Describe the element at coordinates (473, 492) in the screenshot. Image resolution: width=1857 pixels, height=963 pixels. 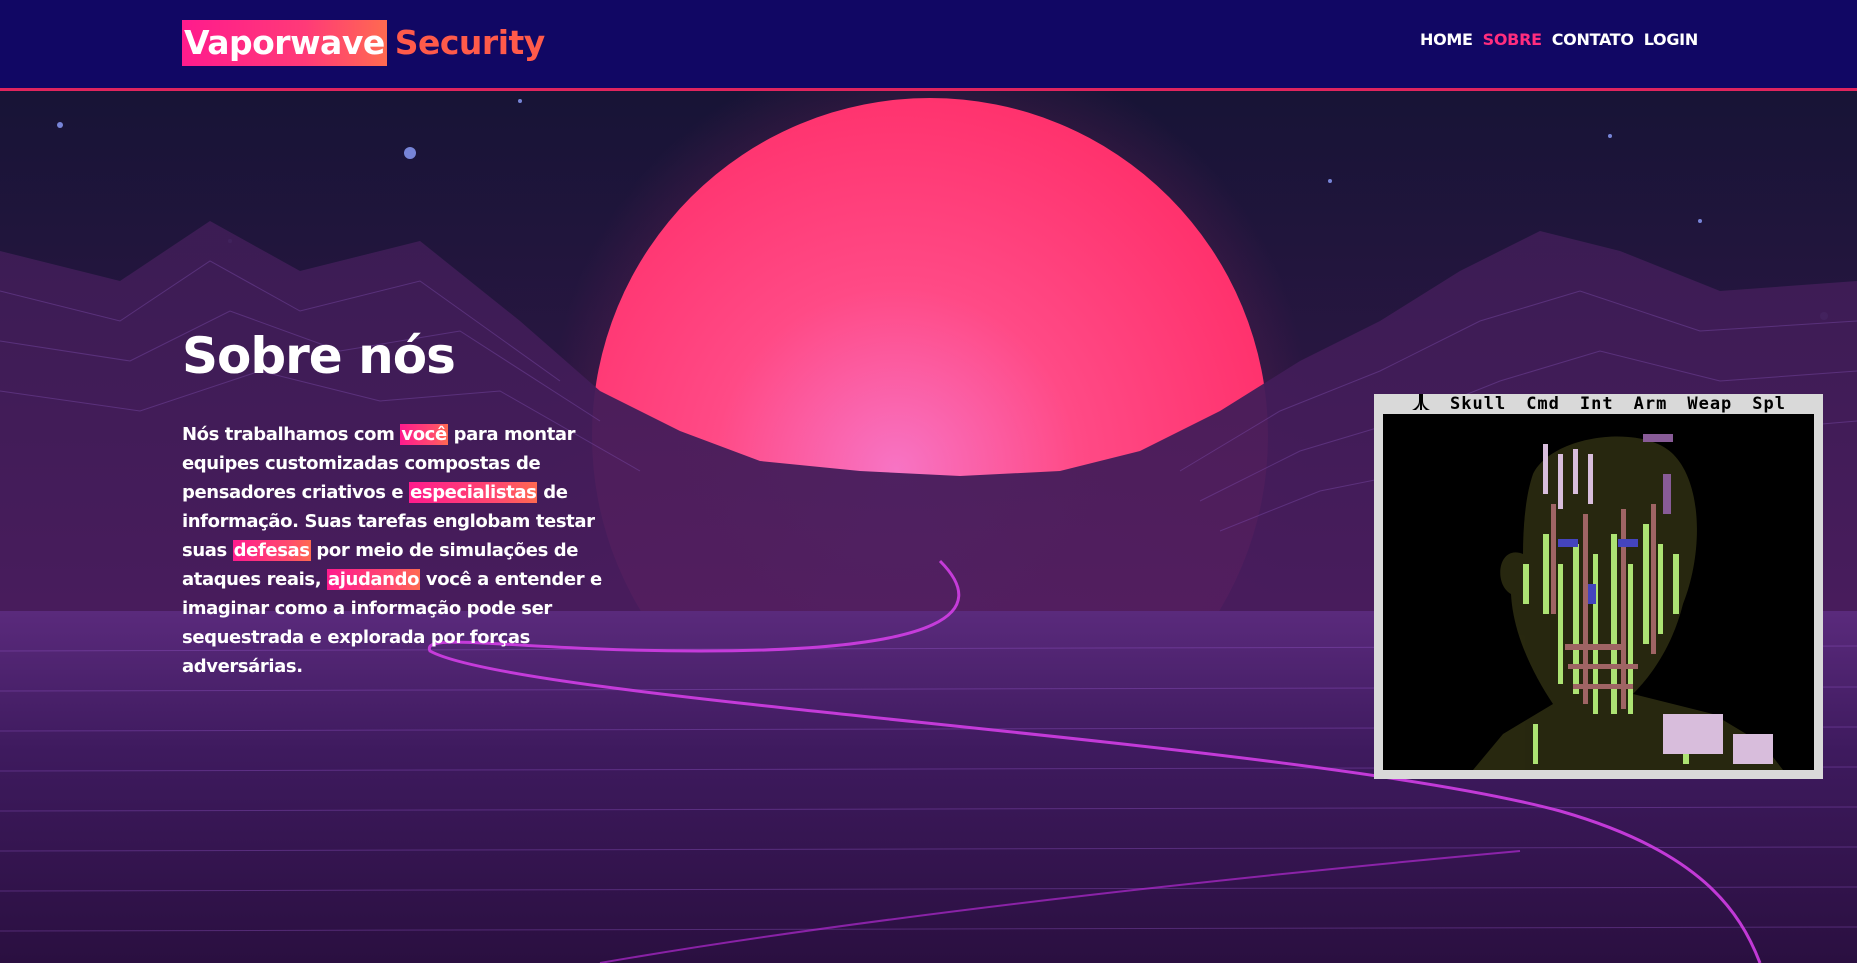
I see `highlight-especialistas: especialistas` at that location.